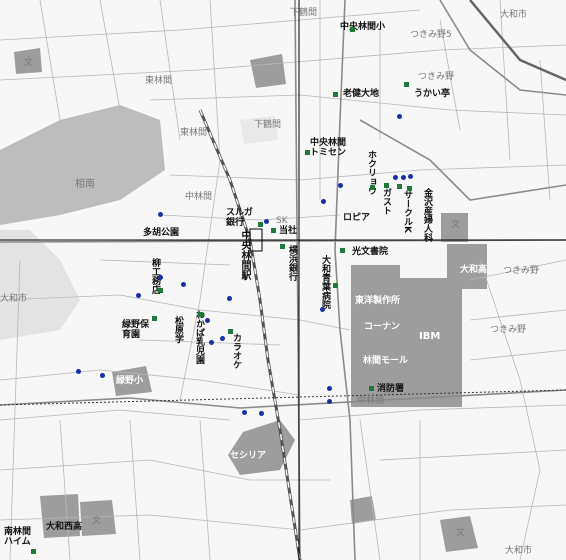 The height and width of the screenshot is (560, 566). I want to click on label-yokohama-bank: 横浜銀行, so click(292, 263).